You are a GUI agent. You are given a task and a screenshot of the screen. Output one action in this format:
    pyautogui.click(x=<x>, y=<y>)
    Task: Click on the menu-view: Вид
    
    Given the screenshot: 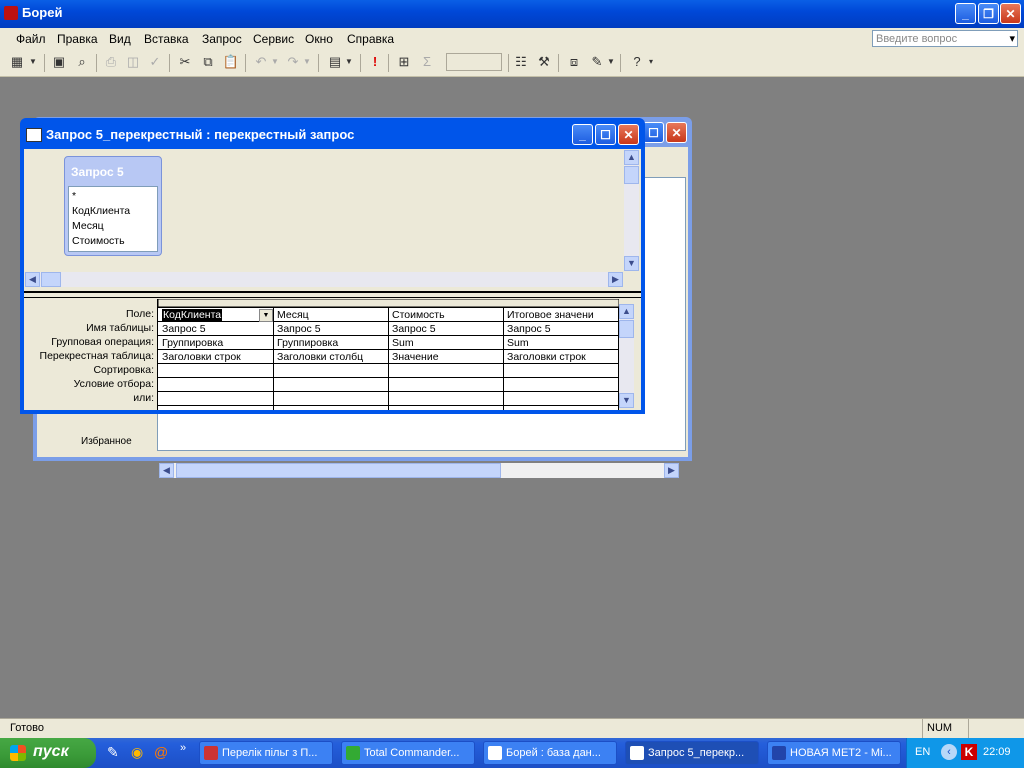 What is the action you would take?
    pyautogui.click(x=120, y=39)
    